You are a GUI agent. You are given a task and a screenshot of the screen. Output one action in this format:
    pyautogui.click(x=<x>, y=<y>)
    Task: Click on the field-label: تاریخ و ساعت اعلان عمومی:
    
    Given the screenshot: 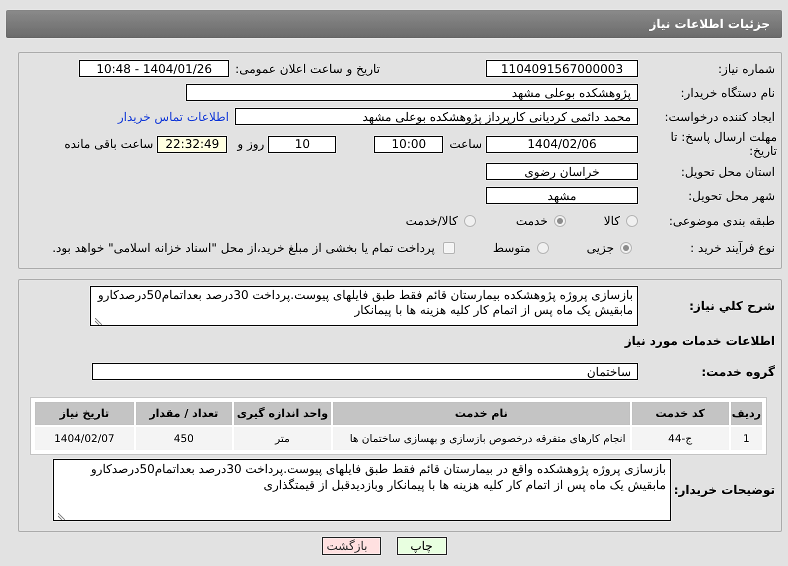 What is the action you would take?
    pyautogui.click(x=307, y=69)
    